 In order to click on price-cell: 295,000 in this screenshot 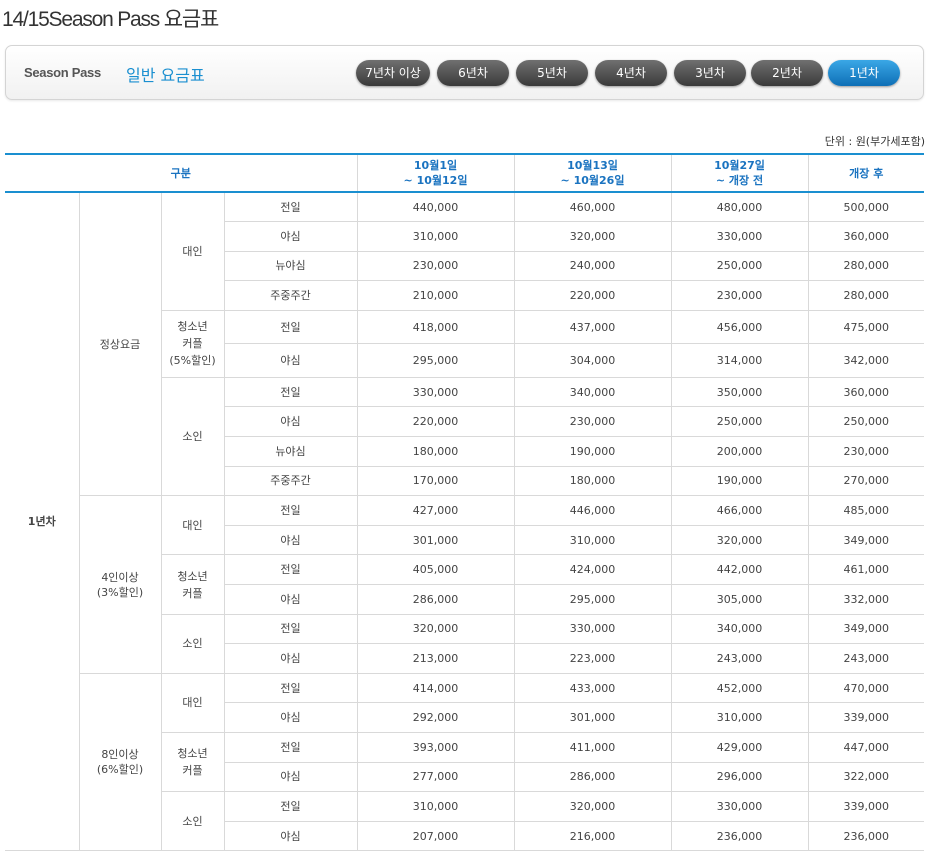, I will do `click(592, 599)`.